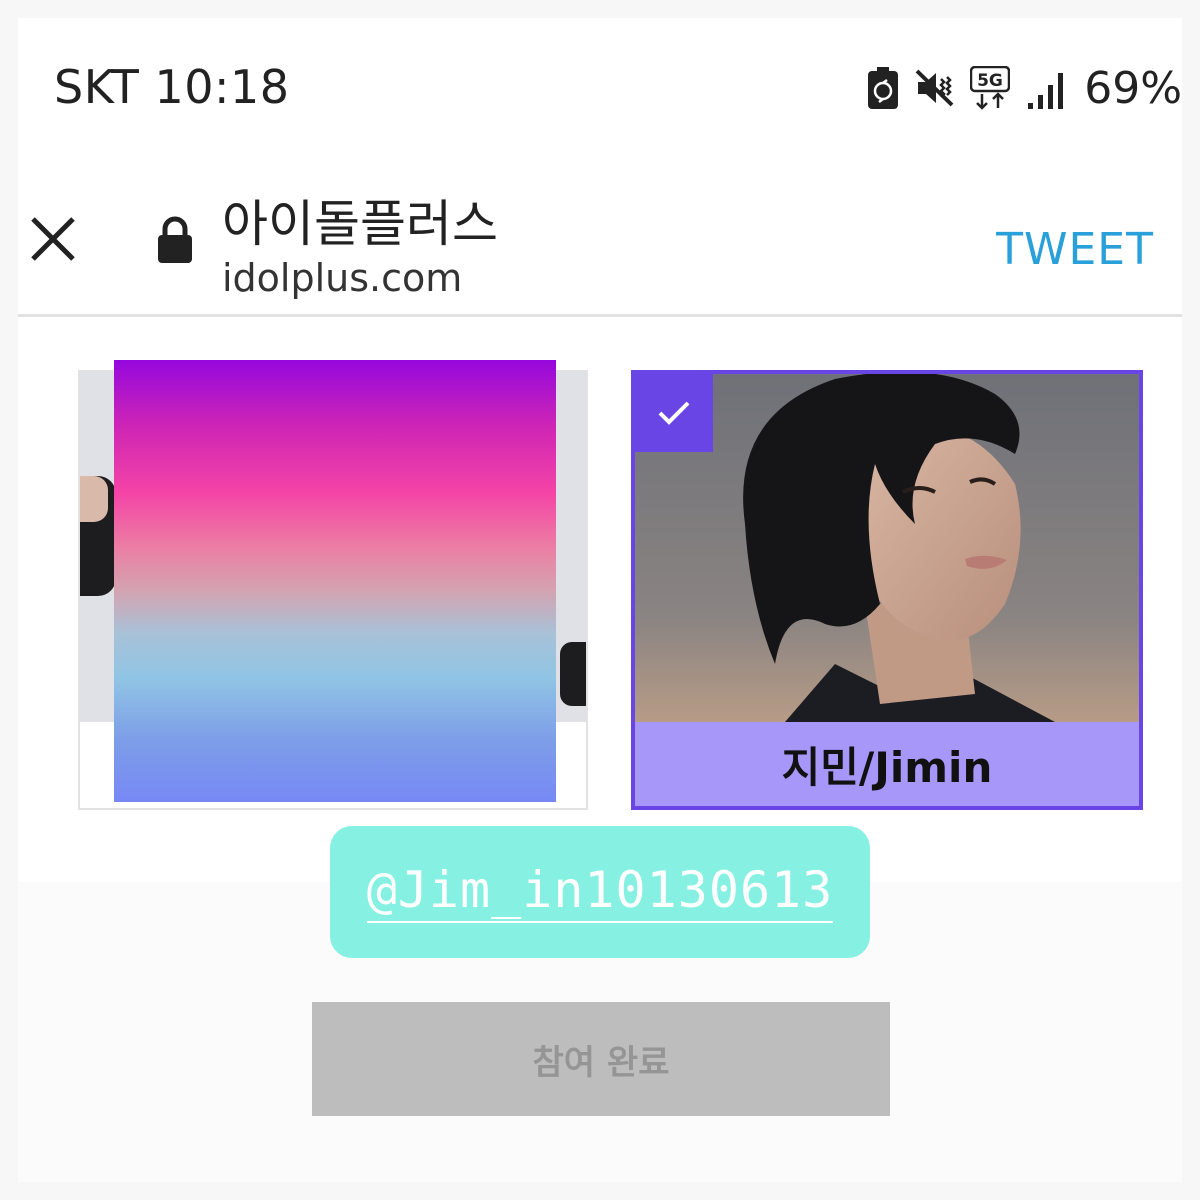 Image resolution: width=1200 pixels, height=1200 pixels. What do you see at coordinates (883, 88) in the screenshot?
I see `battery-saver-icon` at bounding box center [883, 88].